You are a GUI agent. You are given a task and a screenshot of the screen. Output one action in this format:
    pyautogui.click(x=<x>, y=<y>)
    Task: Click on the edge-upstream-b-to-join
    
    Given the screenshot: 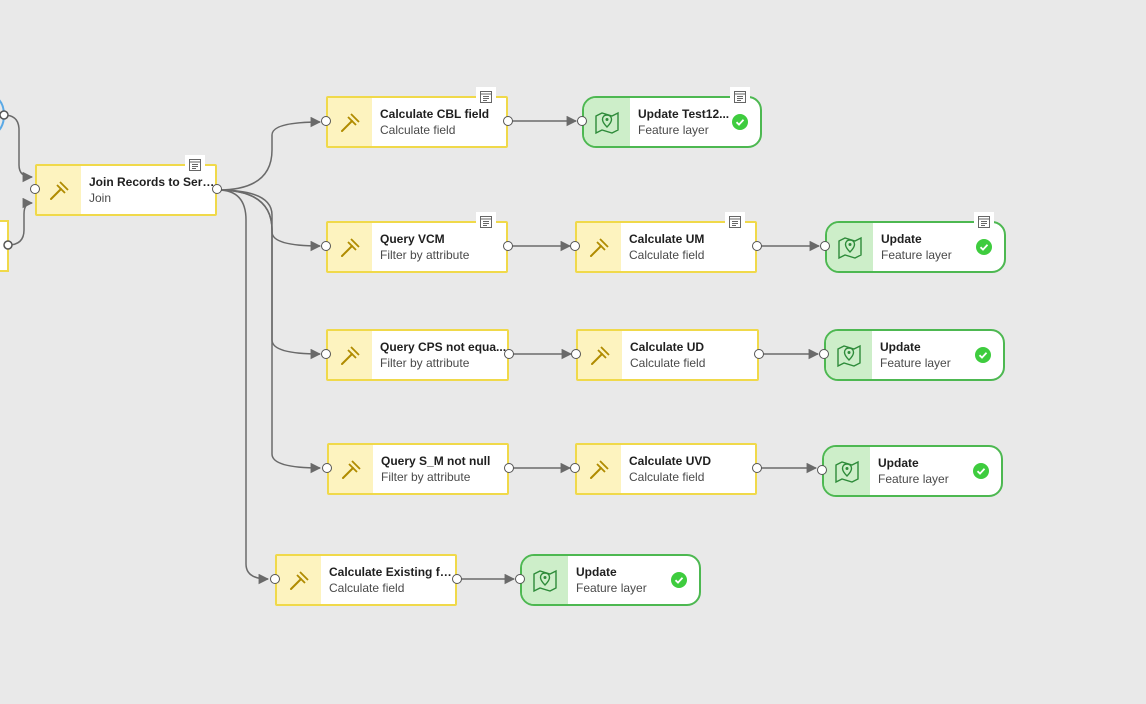 What is the action you would take?
    pyautogui.click(x=20, y=221)
    